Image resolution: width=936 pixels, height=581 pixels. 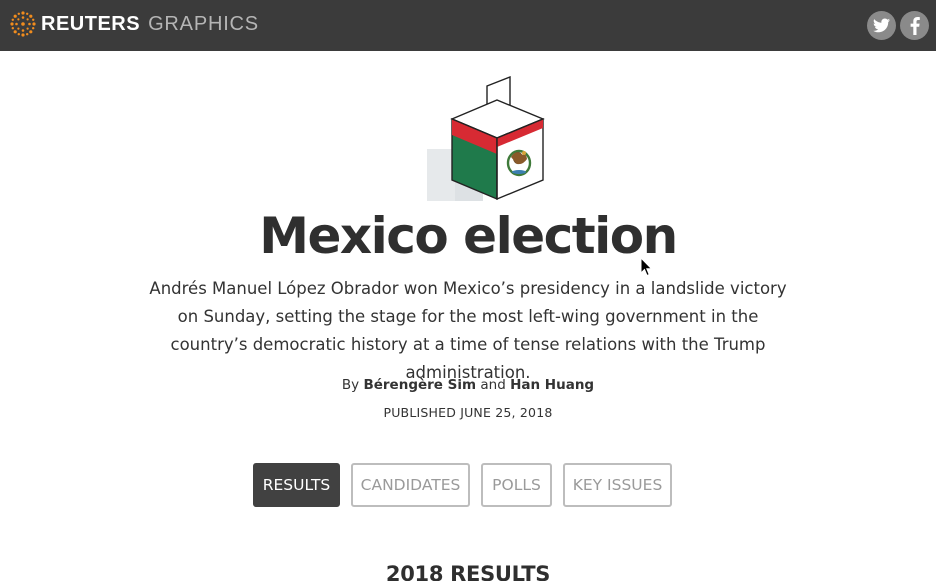 What do you see at coordinates (91, 23) in the screenshot?
I see `brand-name: REUTERS` at bounding box center [91, 23].